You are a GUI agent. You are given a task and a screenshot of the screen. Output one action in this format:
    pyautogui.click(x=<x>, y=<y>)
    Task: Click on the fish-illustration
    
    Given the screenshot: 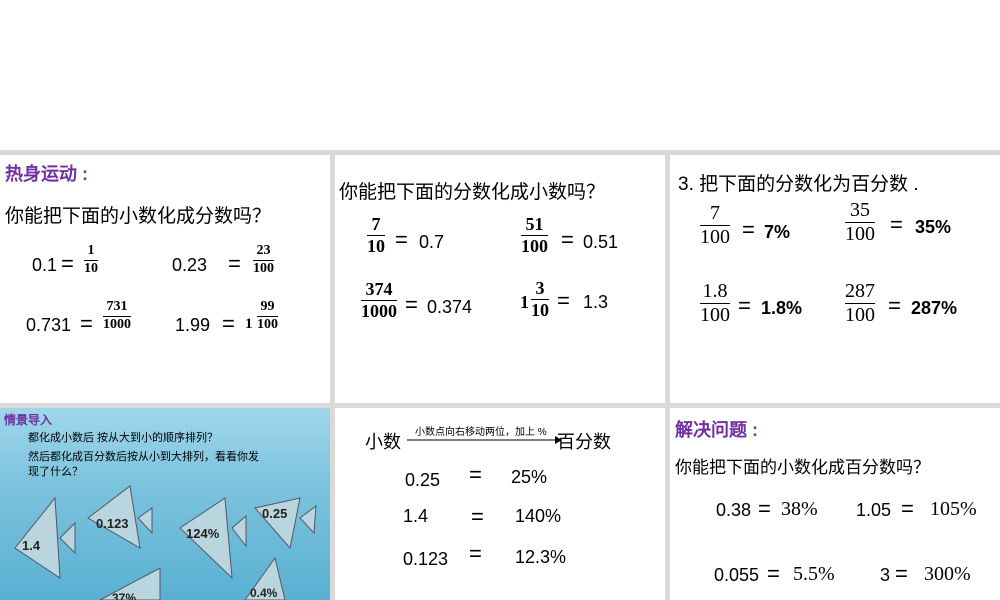 What is the action you would take?
    pyautogui.click(x=165, y=542)
    